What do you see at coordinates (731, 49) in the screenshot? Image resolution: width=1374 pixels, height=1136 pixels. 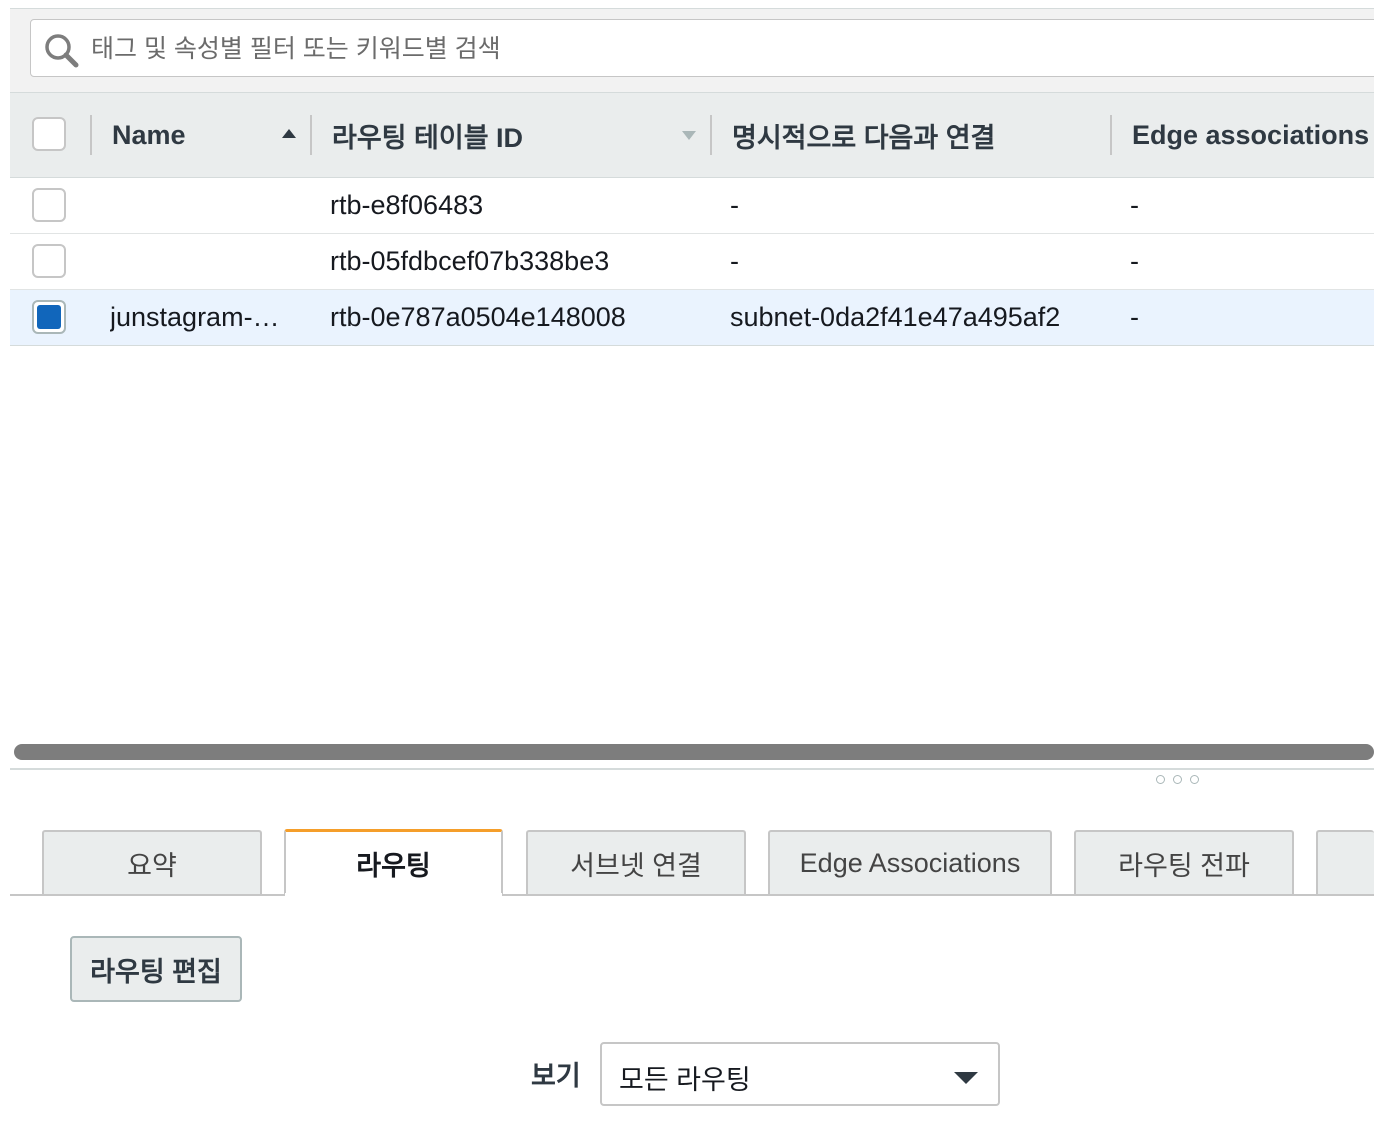 I see `search-input` at bounding box center [731, 49].